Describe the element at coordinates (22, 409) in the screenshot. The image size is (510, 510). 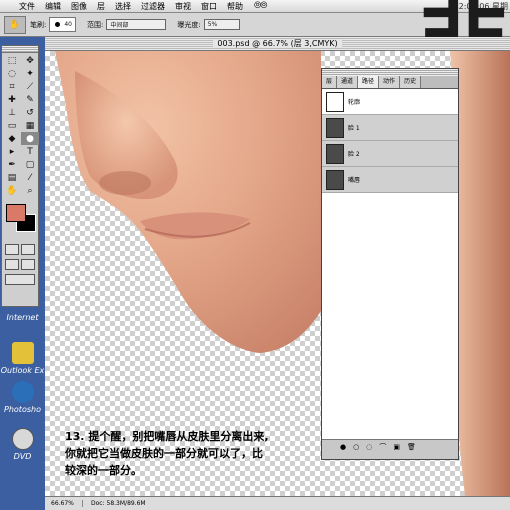
I see `desktop-label-photoshop: Photosho` at that location.